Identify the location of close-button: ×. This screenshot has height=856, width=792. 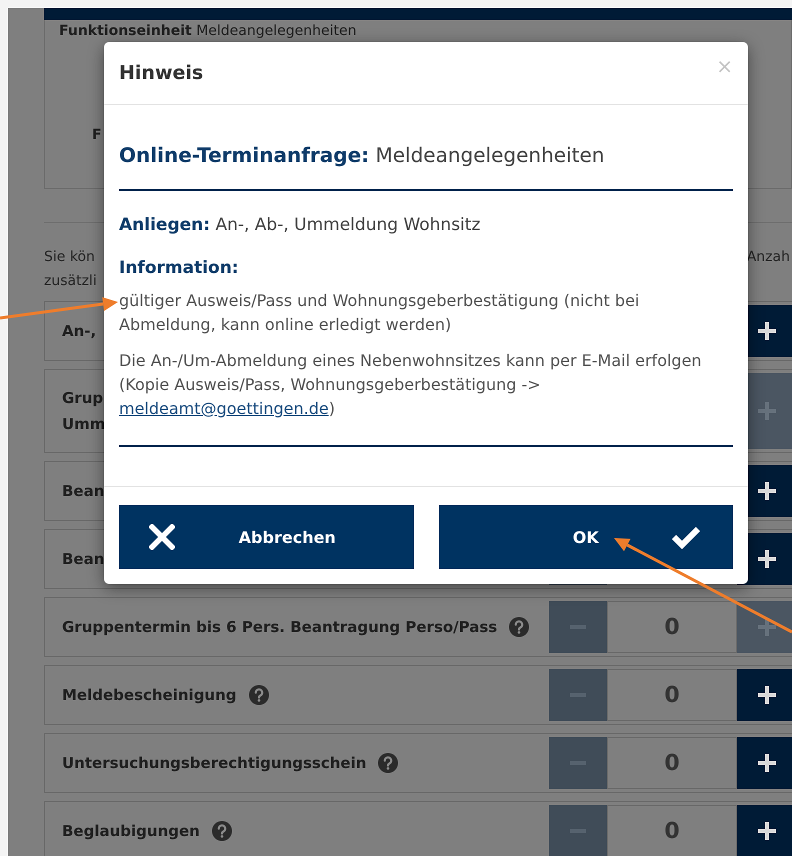
(724, 66).